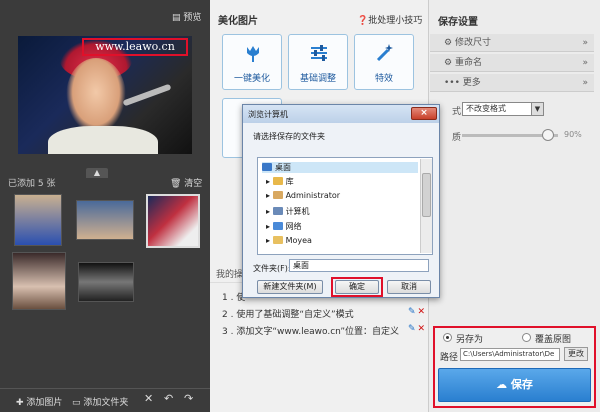  I want to click on tree-item-library: ▸ 库, so click(280, 181).